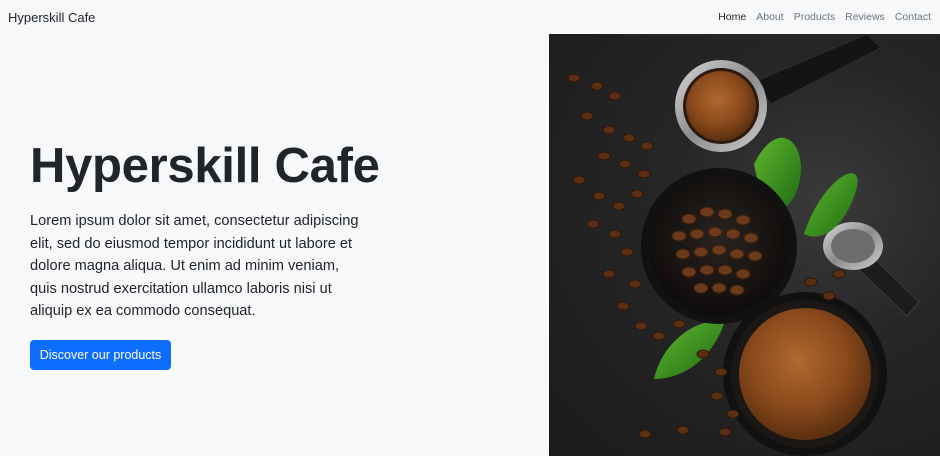  I want to click on nav-link-reviews: Reviews, so click(860, 17).